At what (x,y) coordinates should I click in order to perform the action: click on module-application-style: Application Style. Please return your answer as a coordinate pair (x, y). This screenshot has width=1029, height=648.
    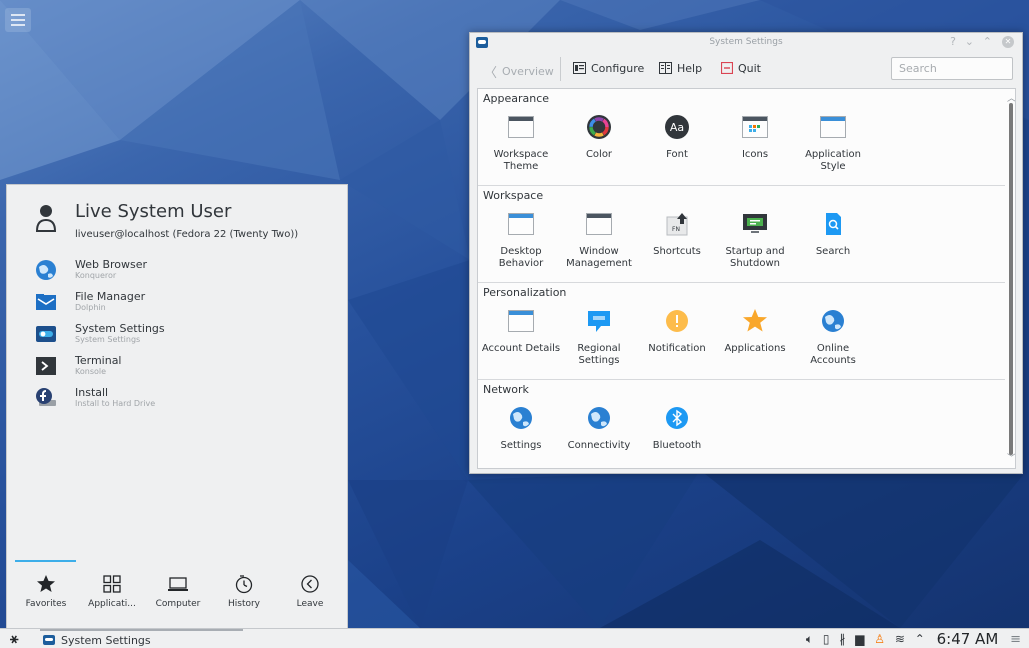
    Looking at the image, I should click on (833, 143).